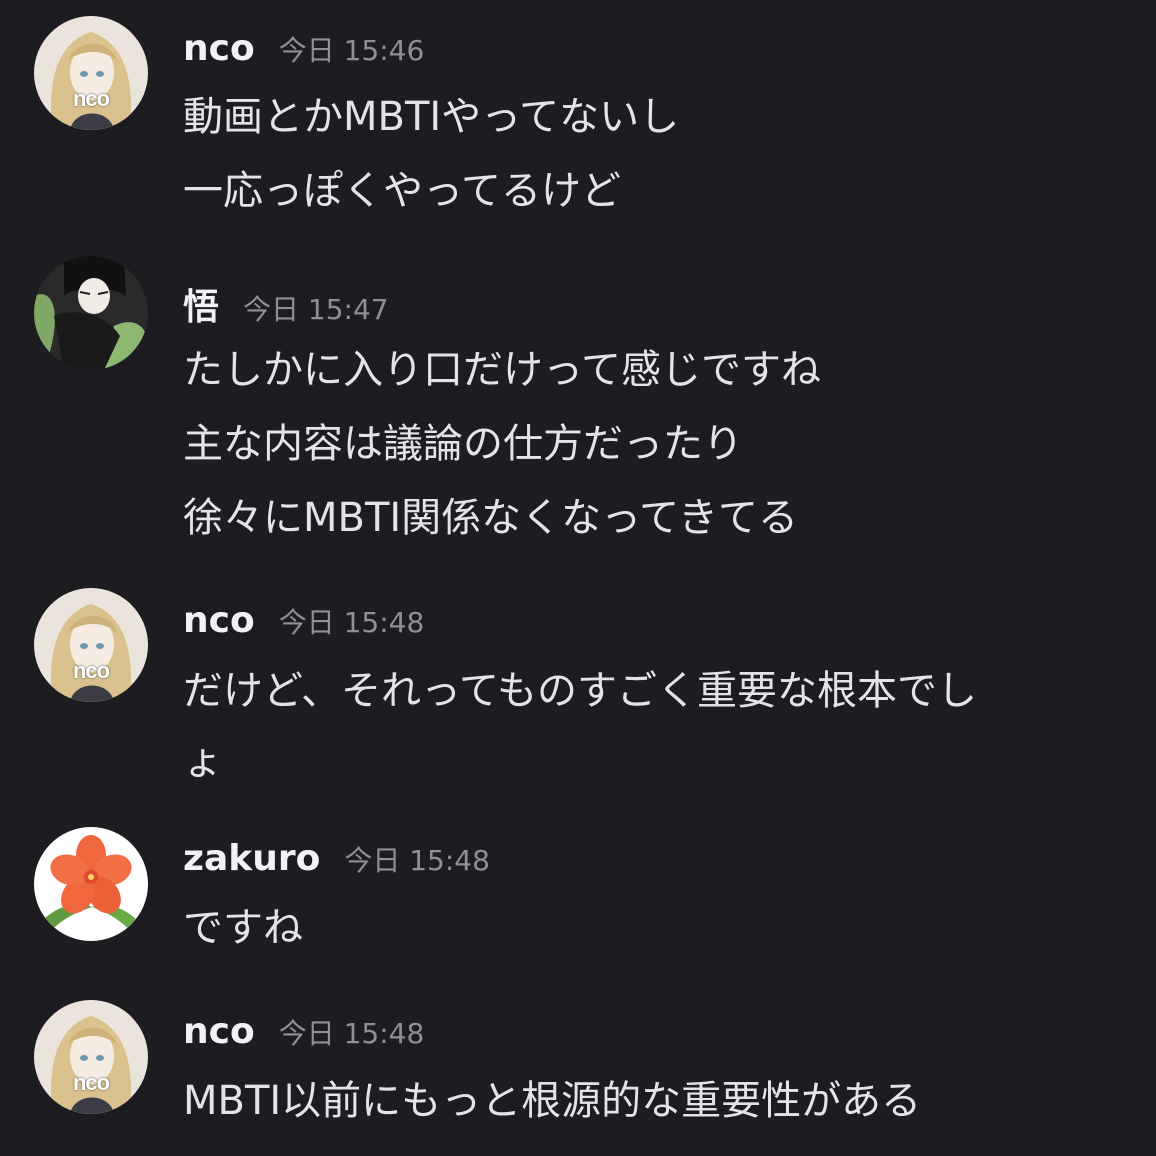 Image resolution: width=1156 pixels, height=1156 pixels. I want to click on username: zakuro, so click(251, 858).